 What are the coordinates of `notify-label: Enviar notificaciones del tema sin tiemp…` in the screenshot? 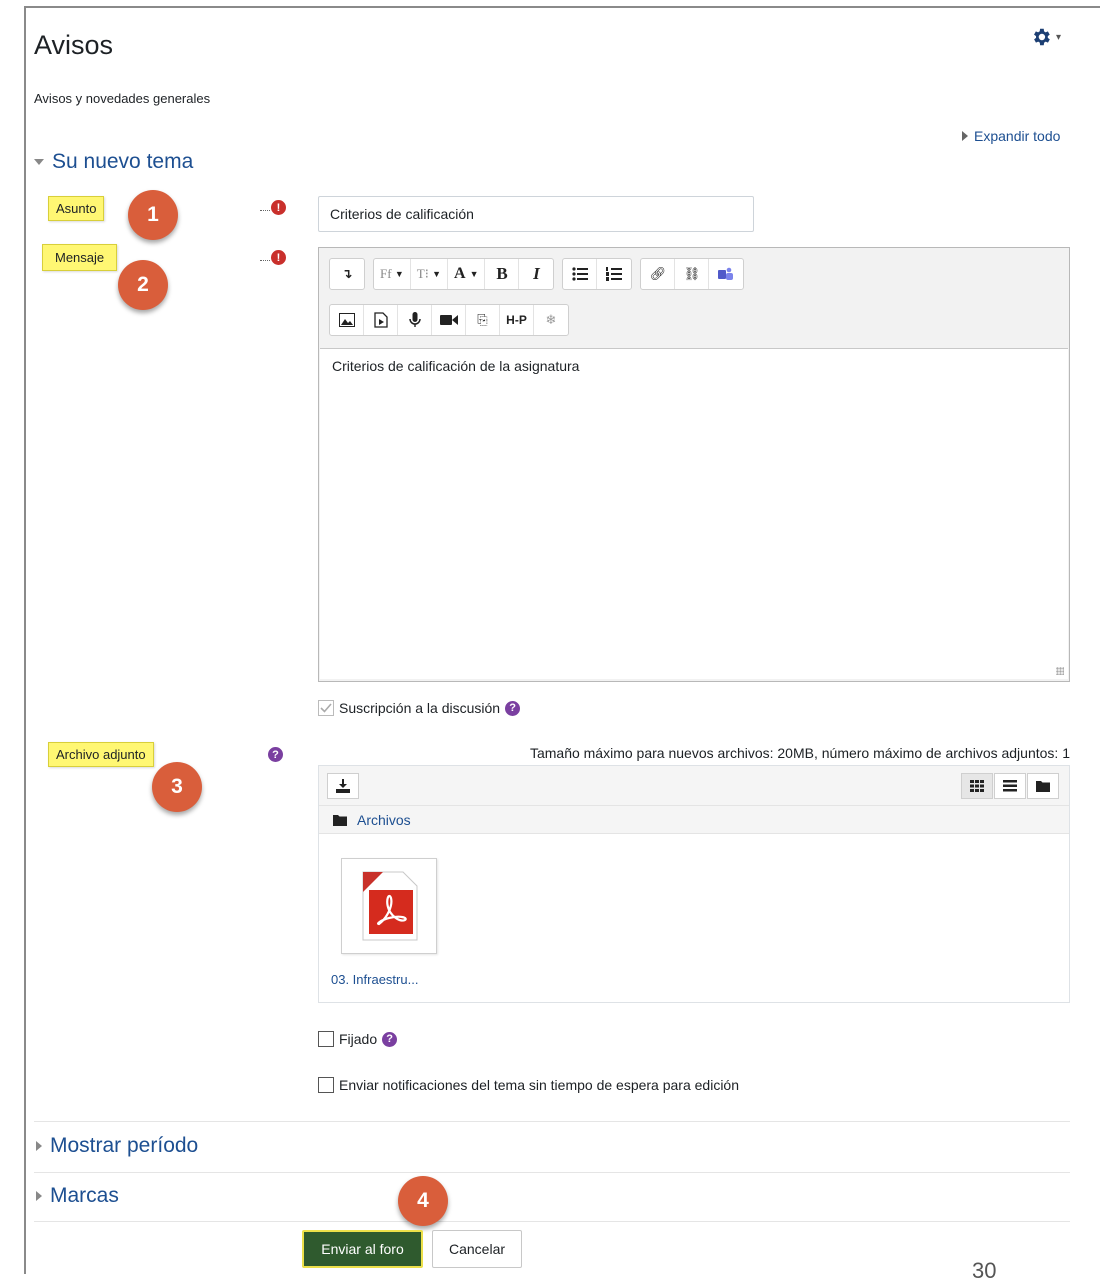 It's located at (539, 1085).